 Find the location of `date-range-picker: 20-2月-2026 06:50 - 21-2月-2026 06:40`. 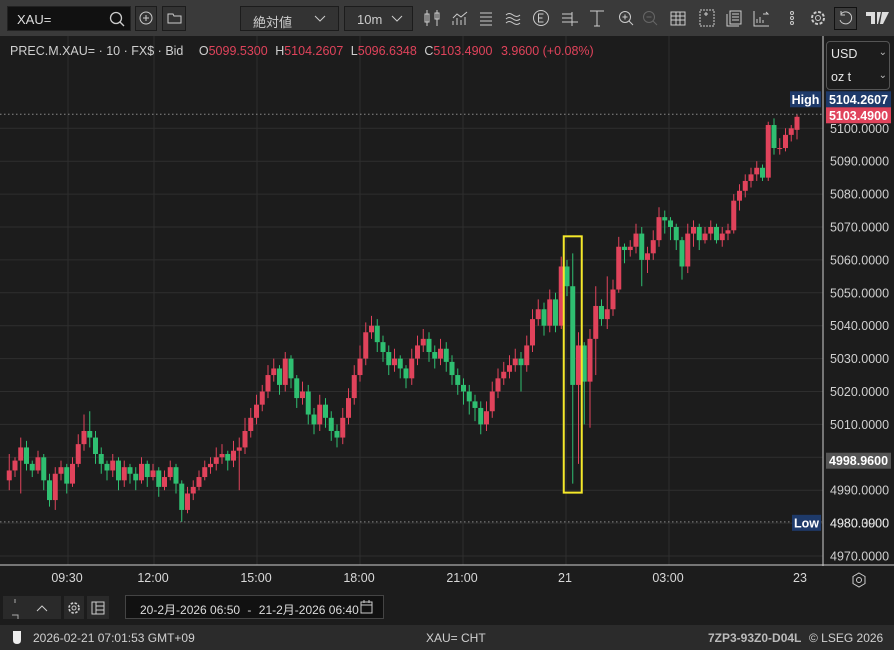

date-range-picker: 20-2月-2026 06:50 - 21-2月-2026 06:40 is located at coordinates (254, 607).